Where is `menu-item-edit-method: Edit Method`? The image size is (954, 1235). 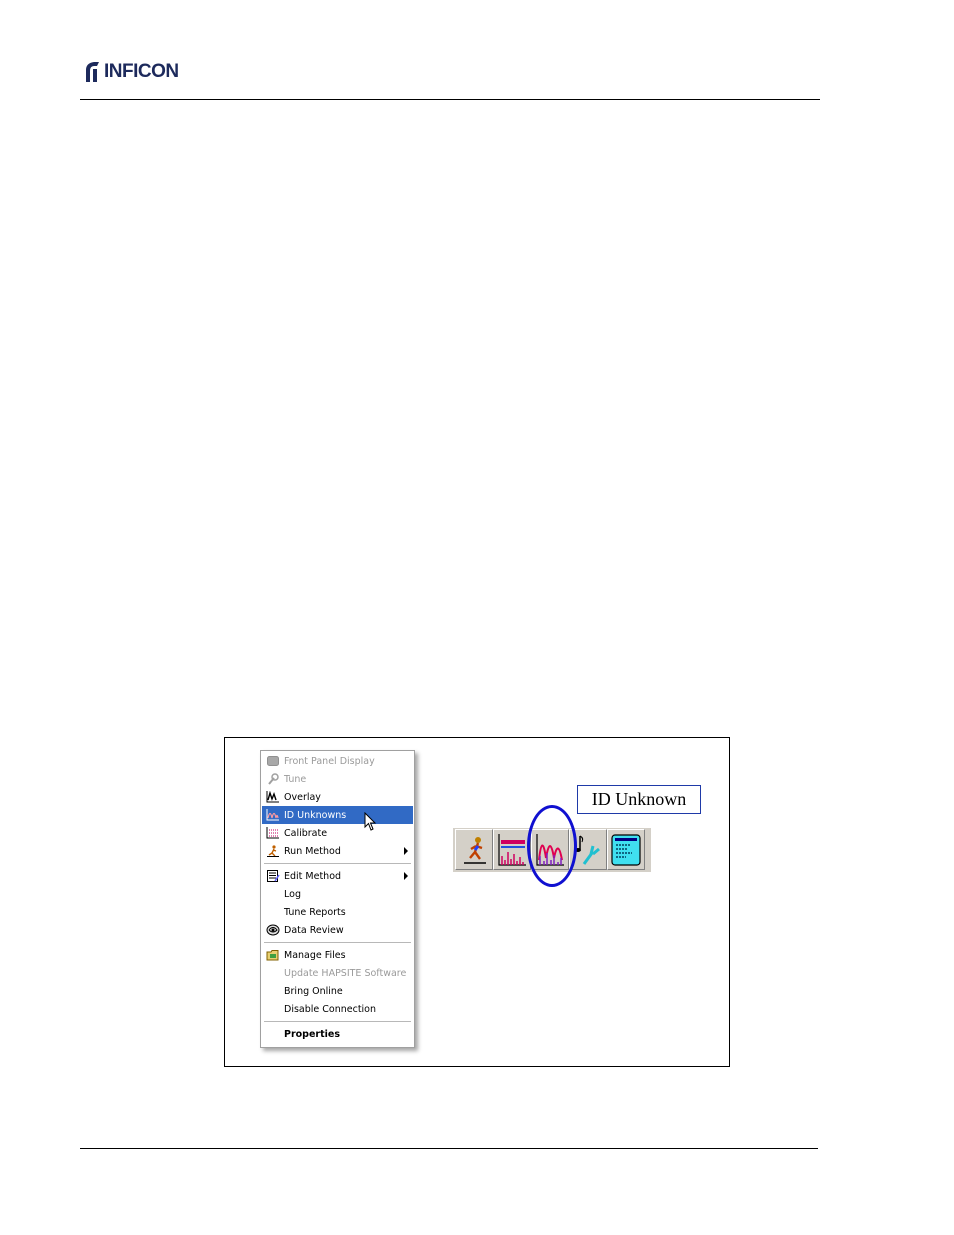 menu-item-edit-method: Edit Method is located at coordinates (337, 876).